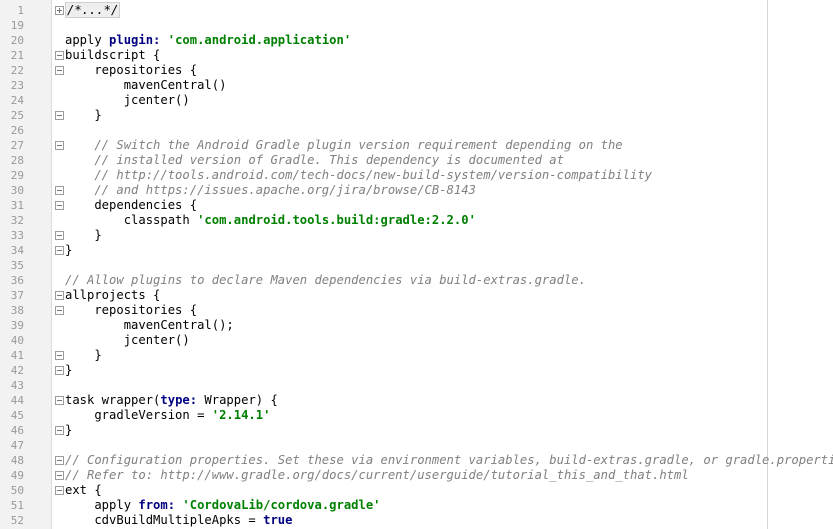 This screenshot has height=529, width=833. What do you see at coordinates (416, 85) in the screenshot?
I see `code-line: 23 mavenCentral()` at bounding box center [416, 85].